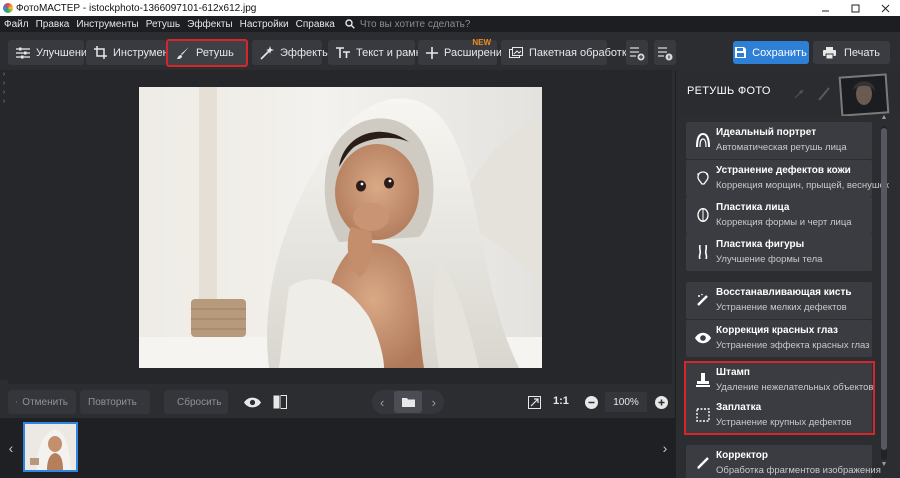 This screenshot has width=900, height=478. Describe the element at coordinates (703, 252) in the screenshot. I see `figure-icon` at that location.